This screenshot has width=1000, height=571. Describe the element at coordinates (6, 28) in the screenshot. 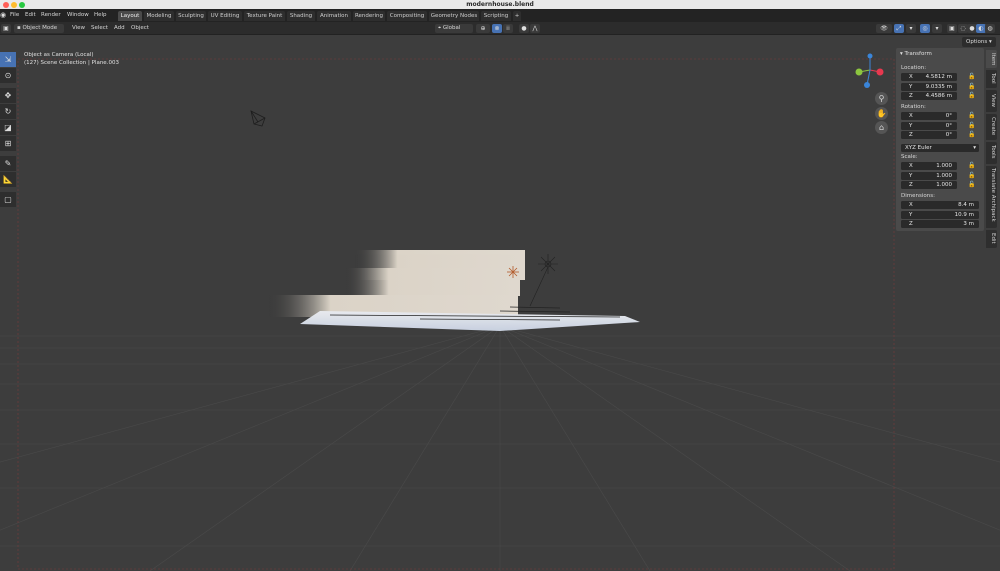

I see `editor-type-icon: ▣` at that location.